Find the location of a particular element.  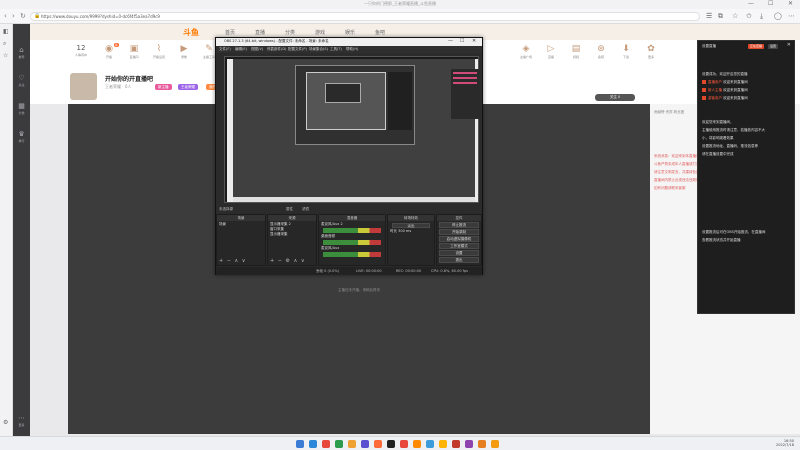

scene-controls: + − ∧ ∨ is located at coordinates (232, 261).